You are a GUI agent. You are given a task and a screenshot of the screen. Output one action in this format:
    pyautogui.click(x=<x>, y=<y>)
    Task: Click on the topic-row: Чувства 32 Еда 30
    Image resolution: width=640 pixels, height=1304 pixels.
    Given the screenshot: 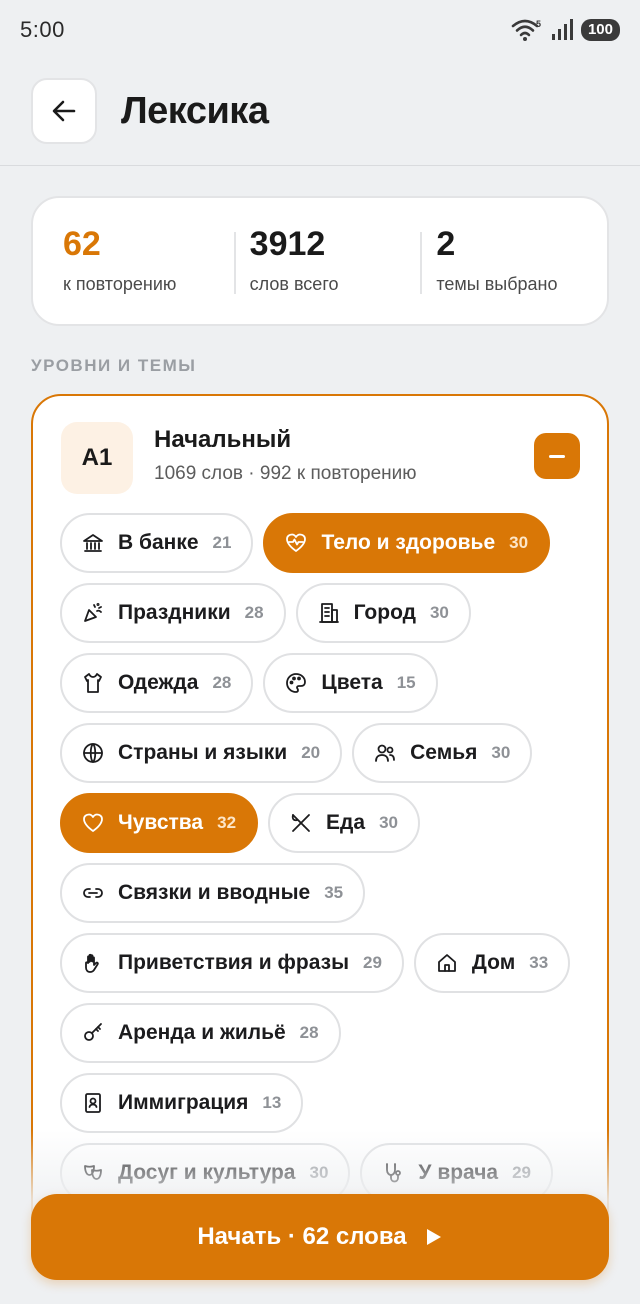 What is the action you would take?
    pyautogui.click(x=325, y=823)
    